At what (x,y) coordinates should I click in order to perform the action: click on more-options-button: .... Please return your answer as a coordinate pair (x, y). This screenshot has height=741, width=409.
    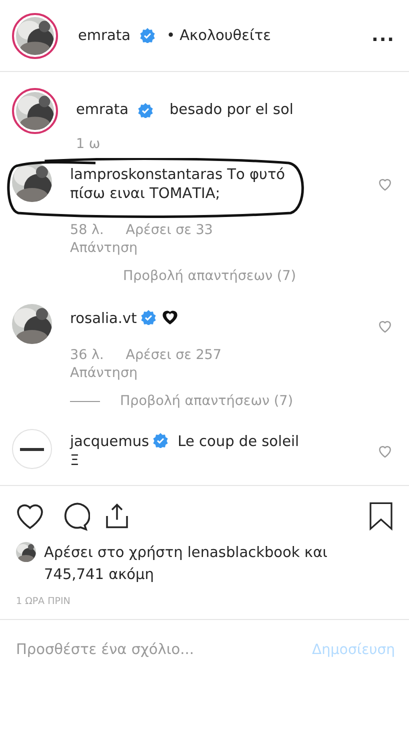
    Looking at the image, I should click on (383, 35).